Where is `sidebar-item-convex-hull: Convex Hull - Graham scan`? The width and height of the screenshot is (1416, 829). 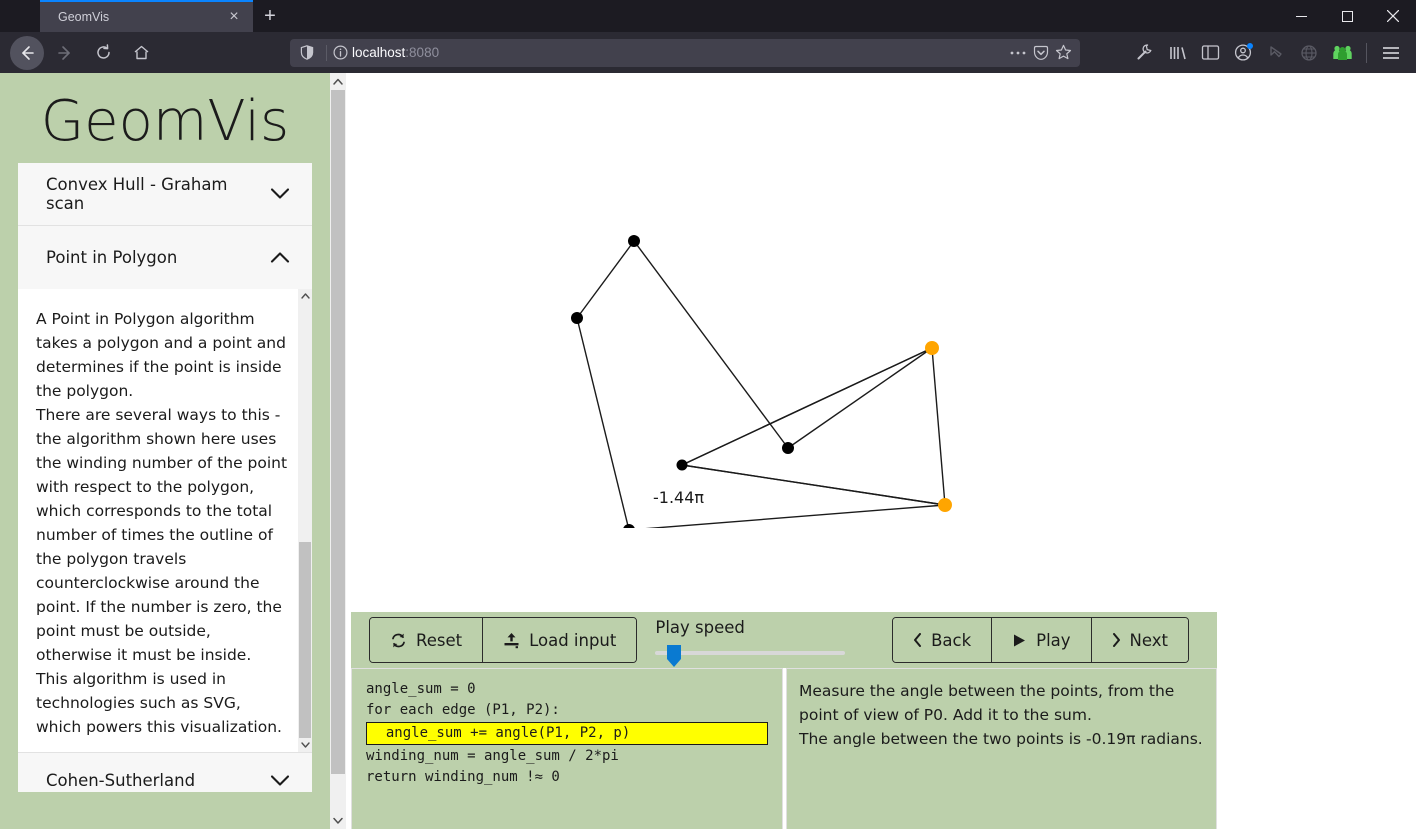
sidebar-item-convex-hull: Convex Hull - Graham scan is located at coordinates (165, 194).